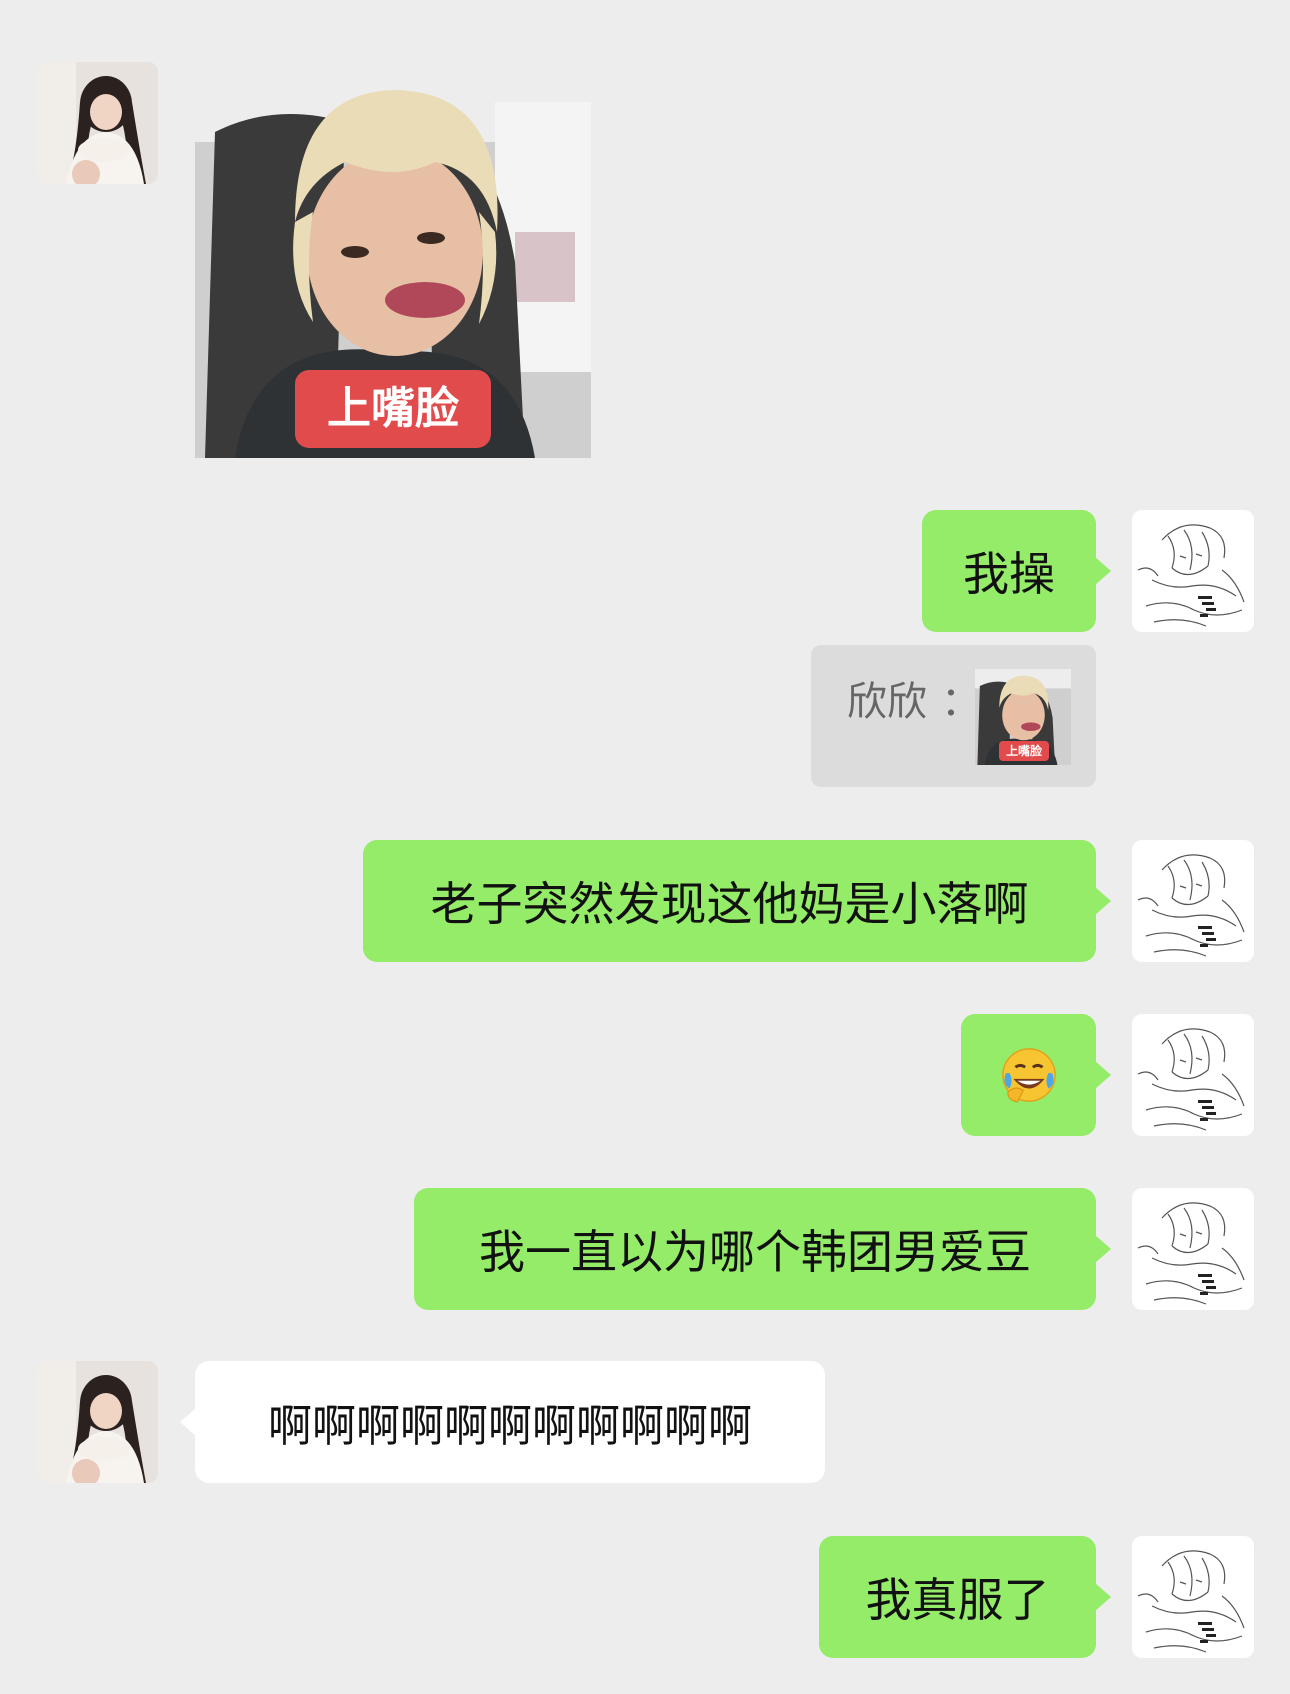  What do you see at coordinates (1024, 751) in the screenshot?
I see `quoted-sticker-caption: 上嘴脸` at bounding box center [1024, 751].